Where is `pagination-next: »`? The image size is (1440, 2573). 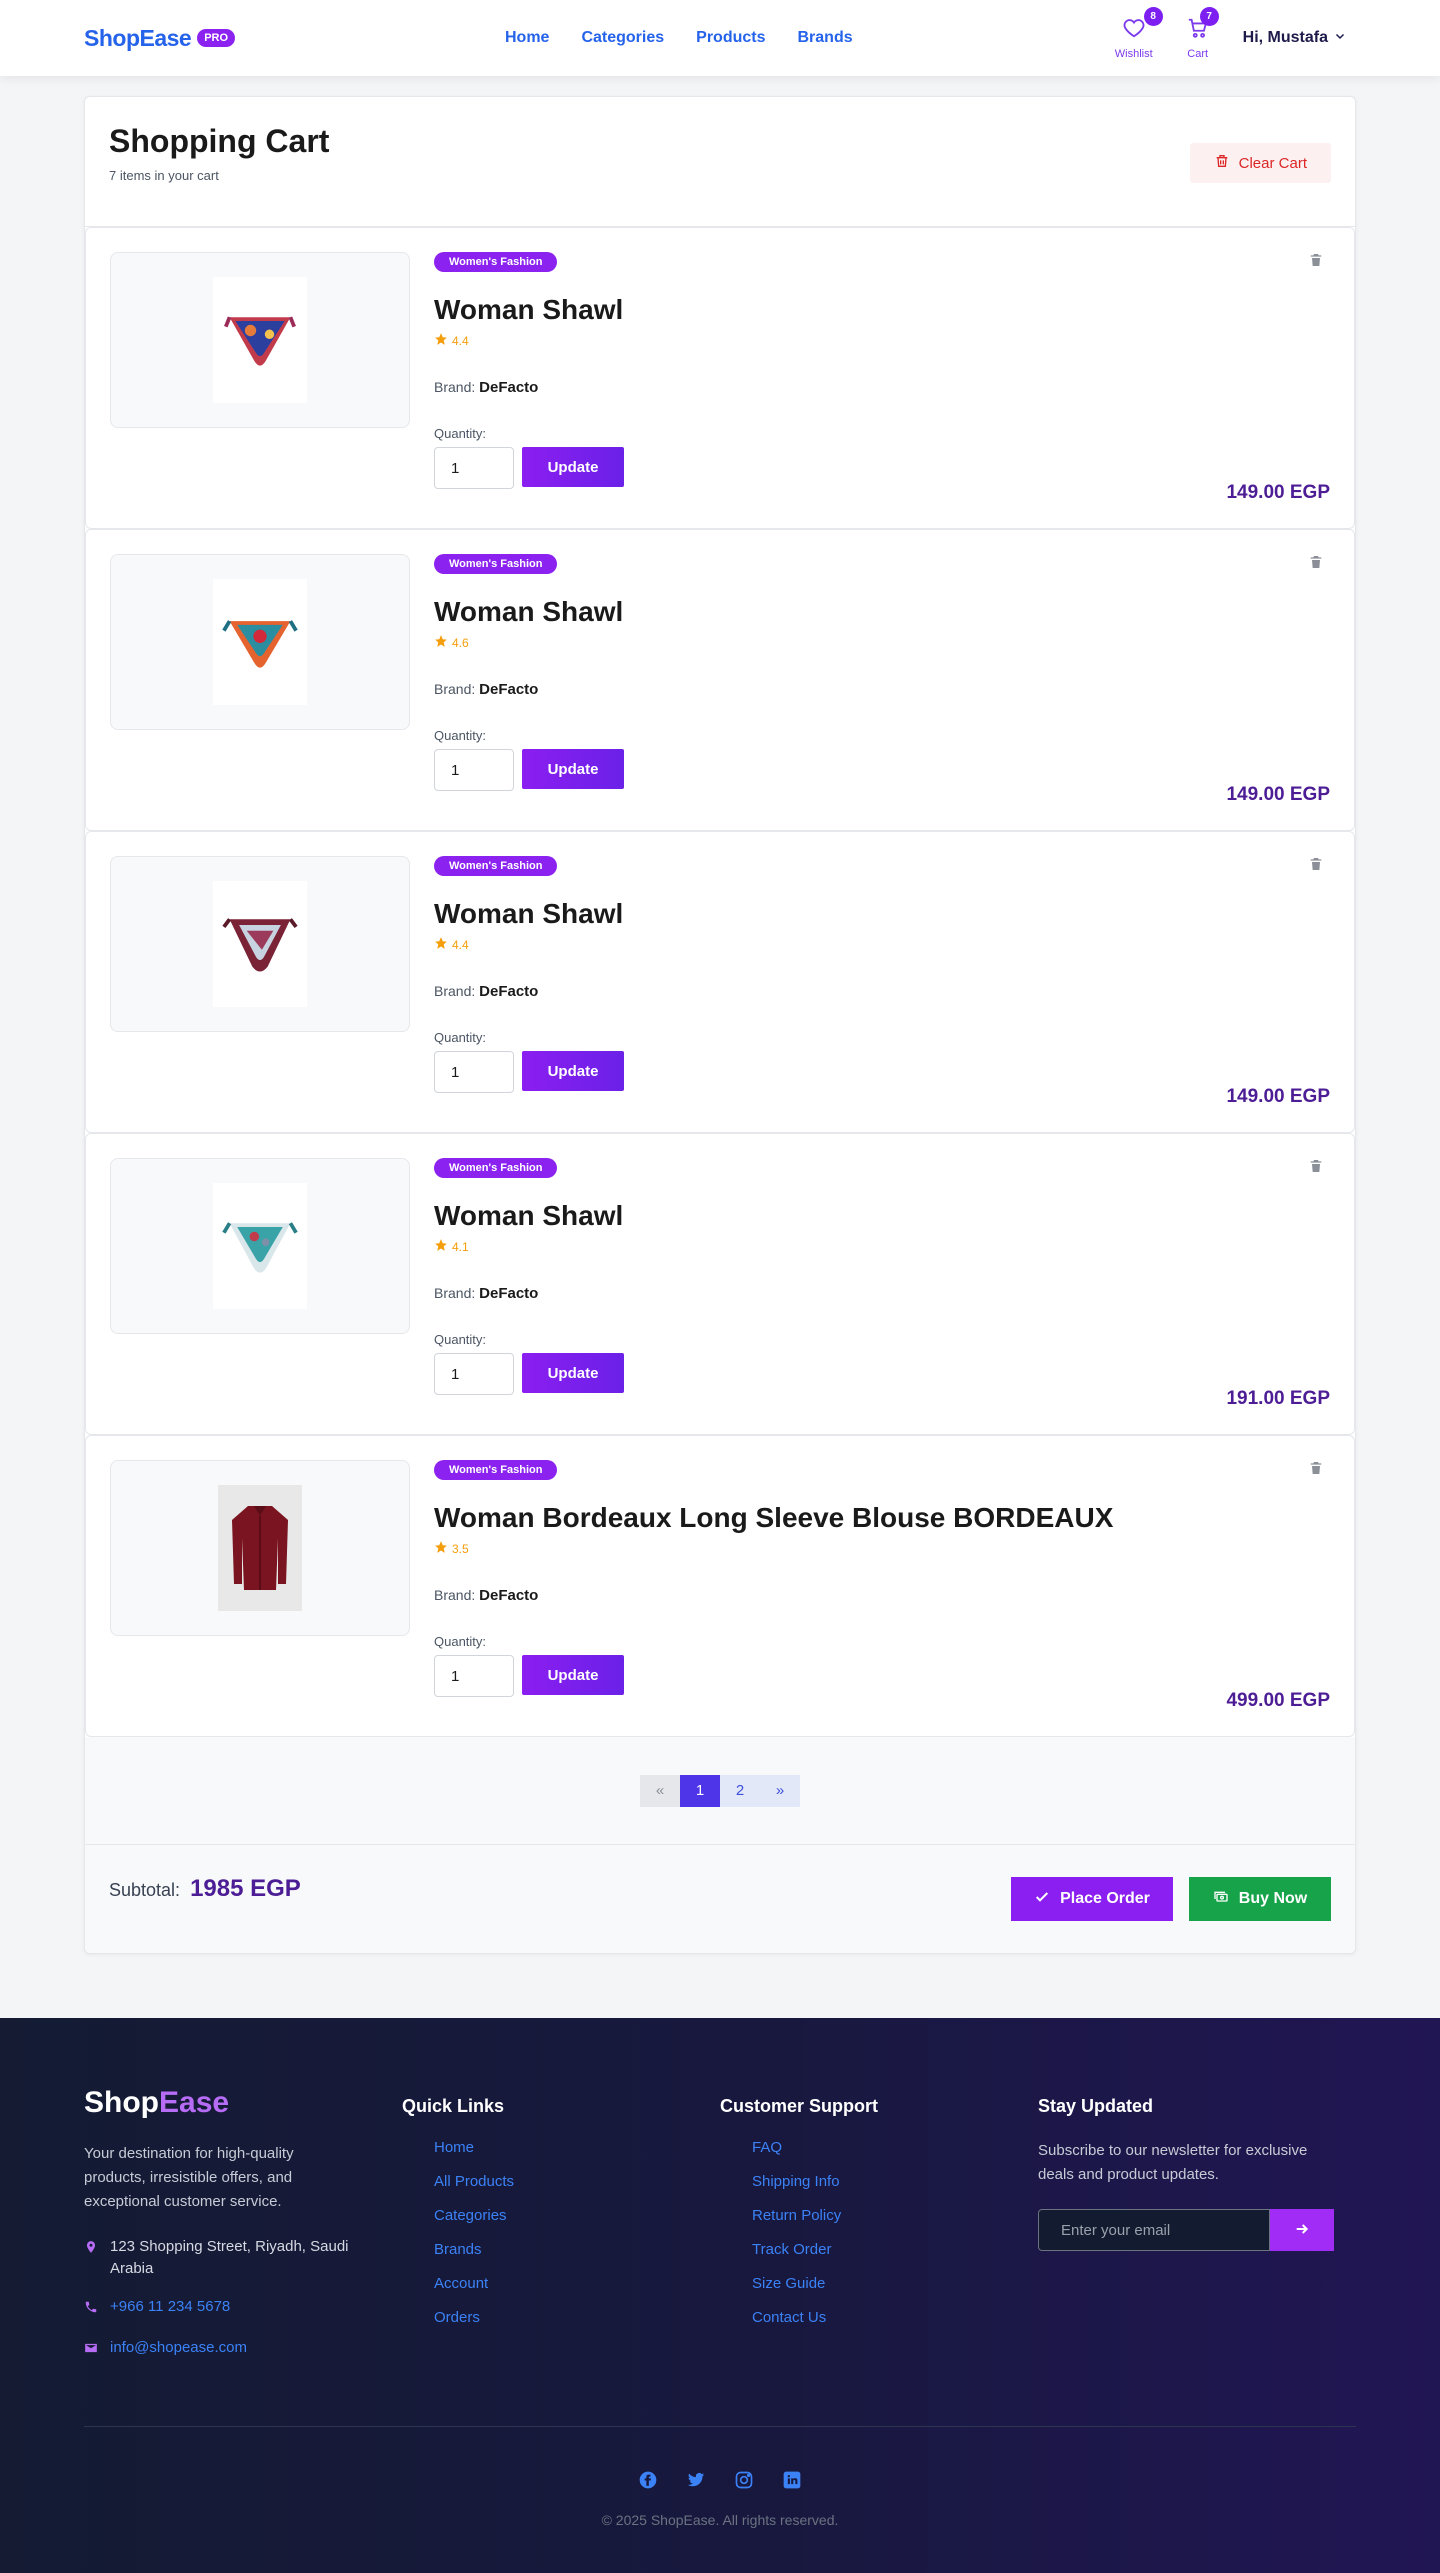 pagination-next: » is located at coordinates (780, 1790).